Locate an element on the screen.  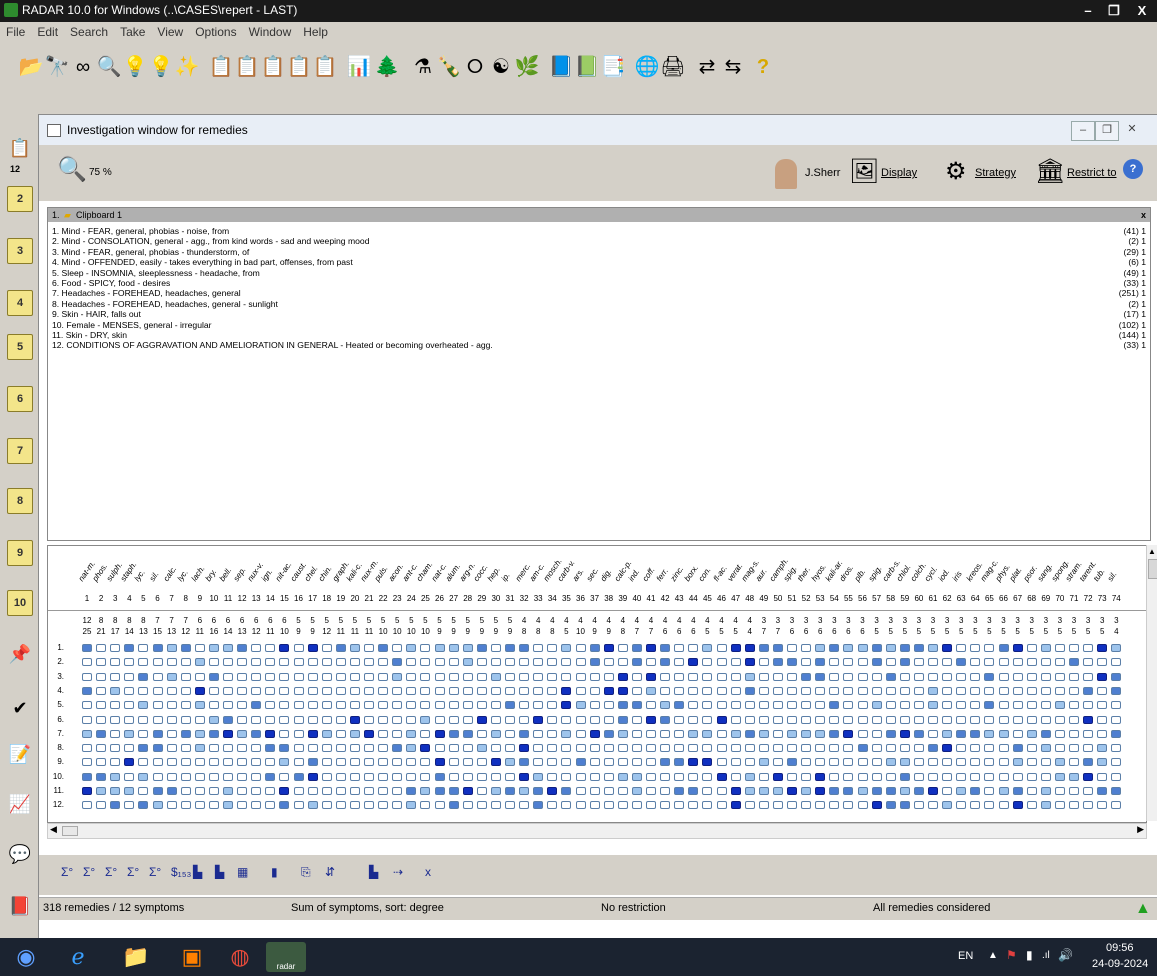
clock-date: 24-09-2024 is located at coordinates (1120, 964).